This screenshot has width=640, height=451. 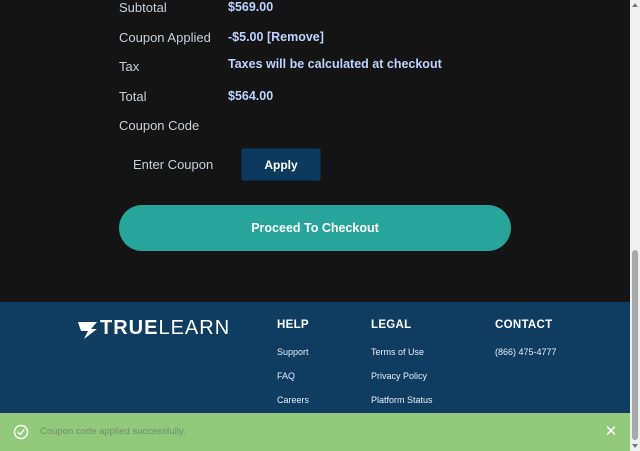 What do you see at coordinates (524, 325) in the screenshot?
I see `contact-heading: CONTACT` at bounding box center [524, 325].